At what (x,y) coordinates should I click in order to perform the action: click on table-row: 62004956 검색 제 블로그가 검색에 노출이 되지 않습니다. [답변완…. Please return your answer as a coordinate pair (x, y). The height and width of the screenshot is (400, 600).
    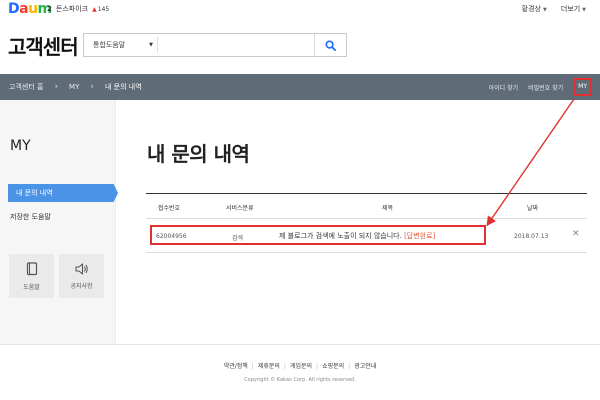
    Looking at the image, I should click on (366, 236).